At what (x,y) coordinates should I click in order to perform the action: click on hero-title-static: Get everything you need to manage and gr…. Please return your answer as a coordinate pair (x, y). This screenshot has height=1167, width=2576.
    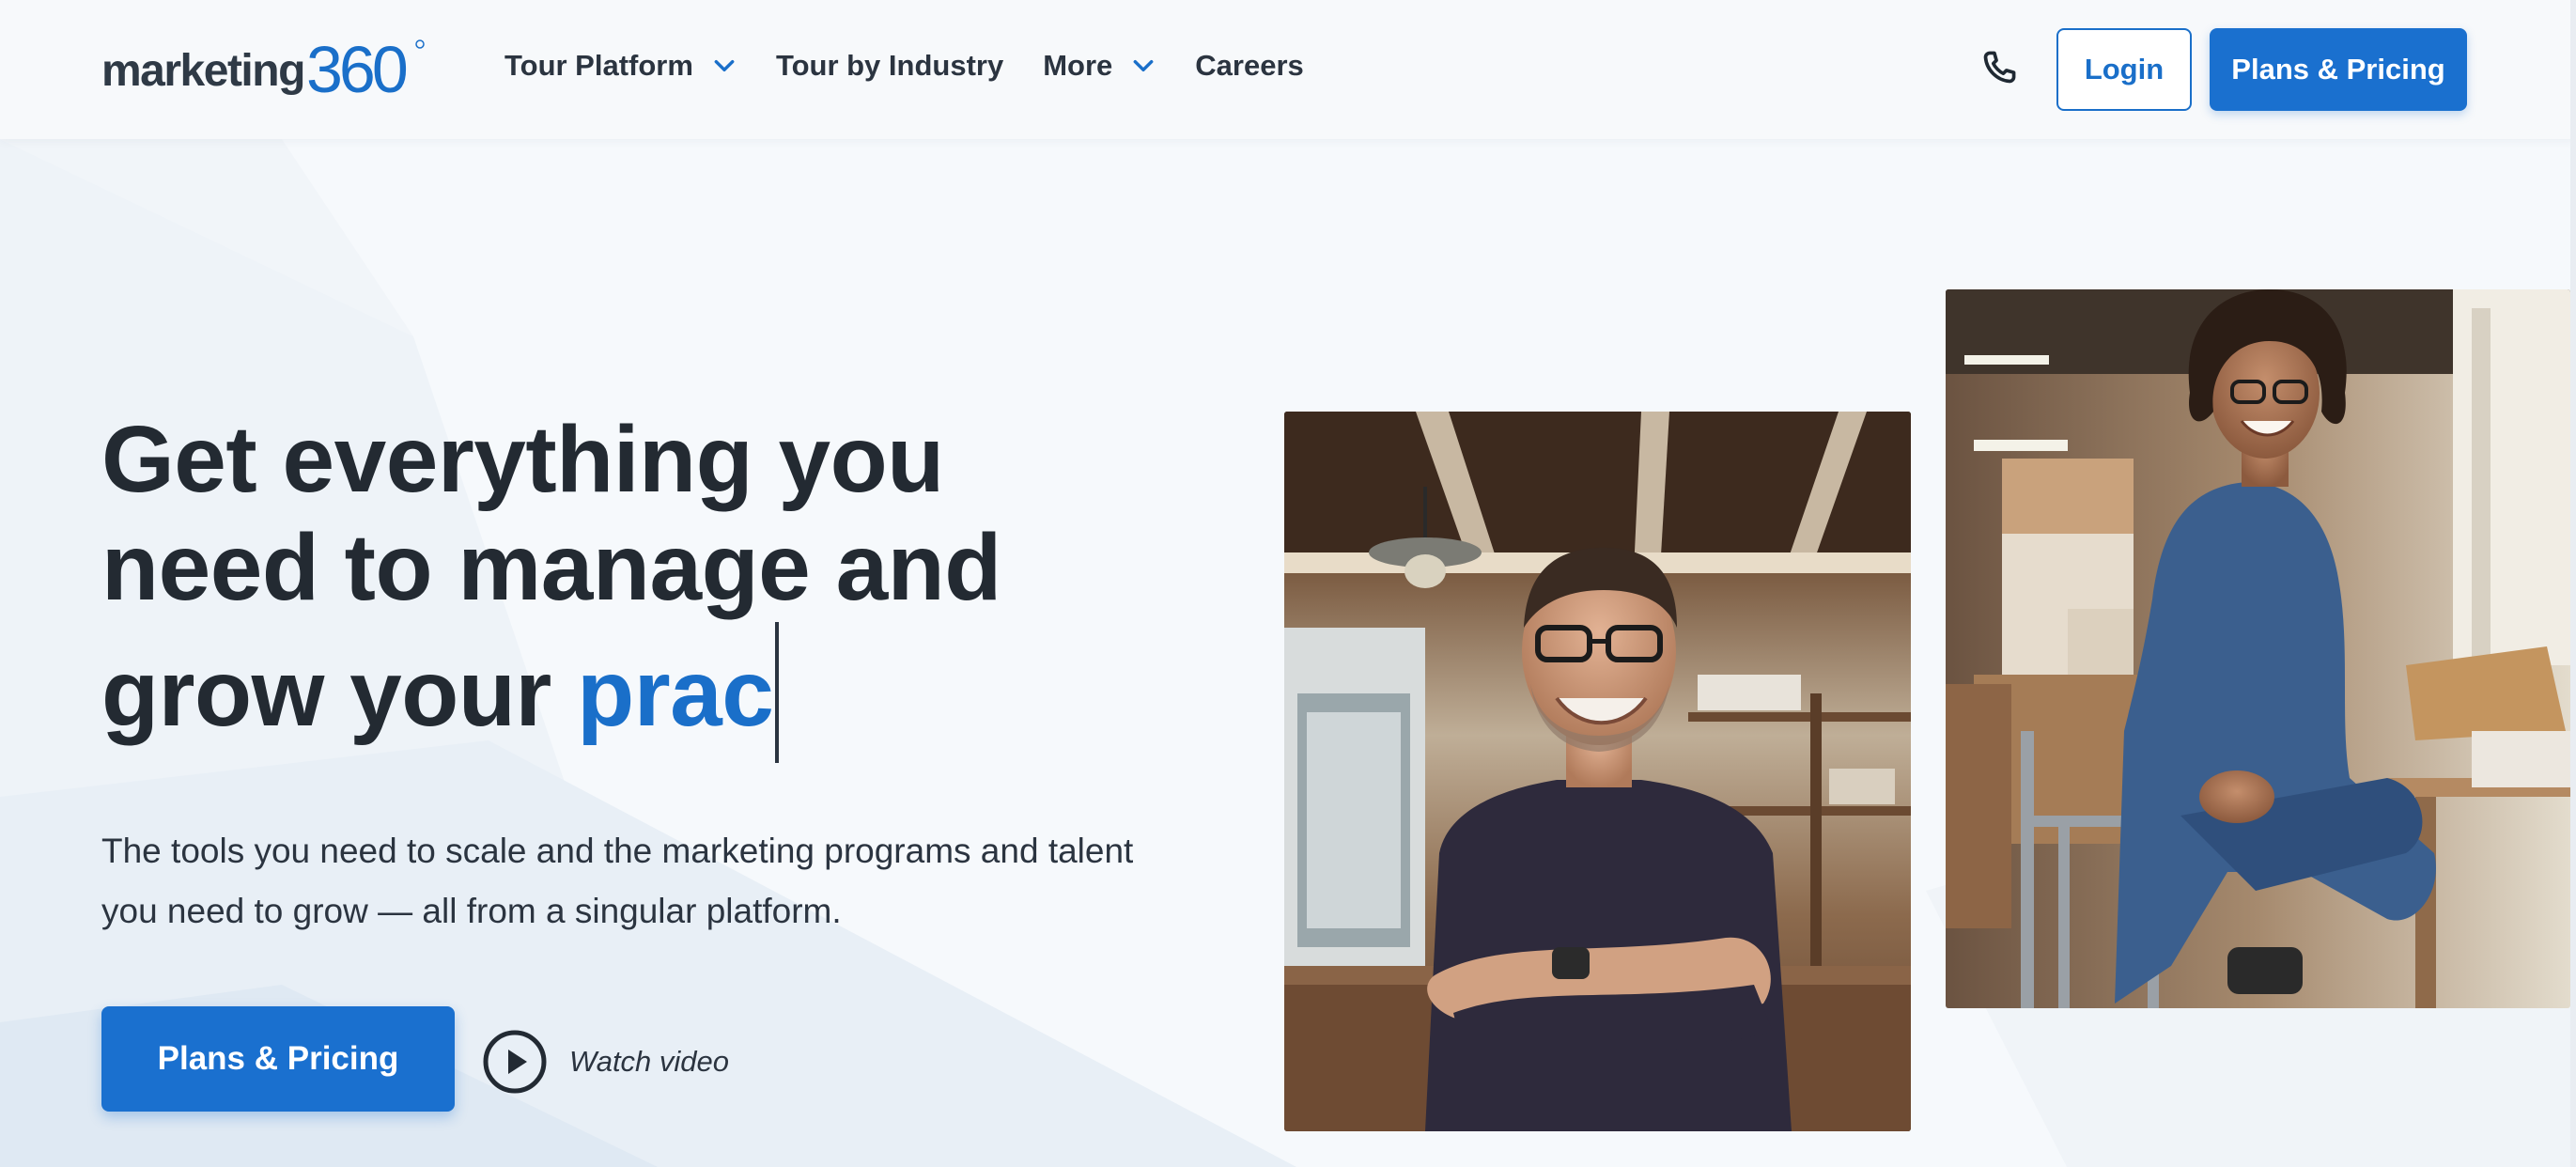
    Looking at the image, I should click on (551, 576).